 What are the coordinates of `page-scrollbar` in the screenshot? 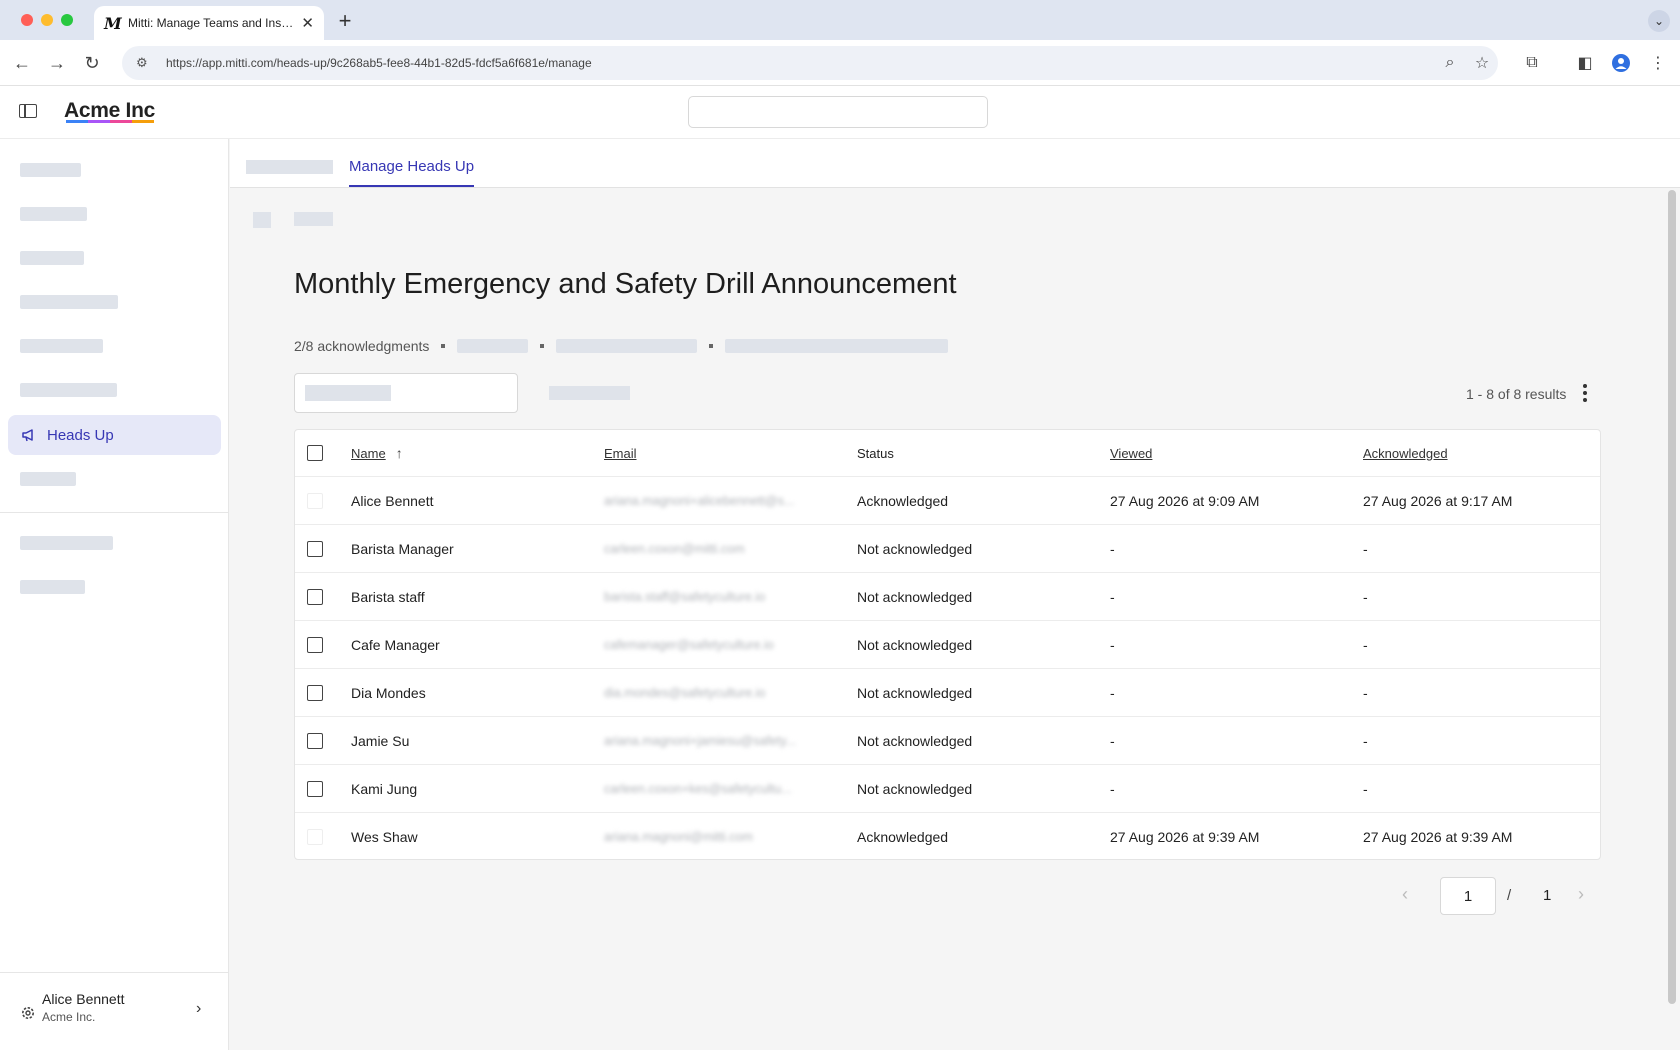 It's located at (1672, 597).